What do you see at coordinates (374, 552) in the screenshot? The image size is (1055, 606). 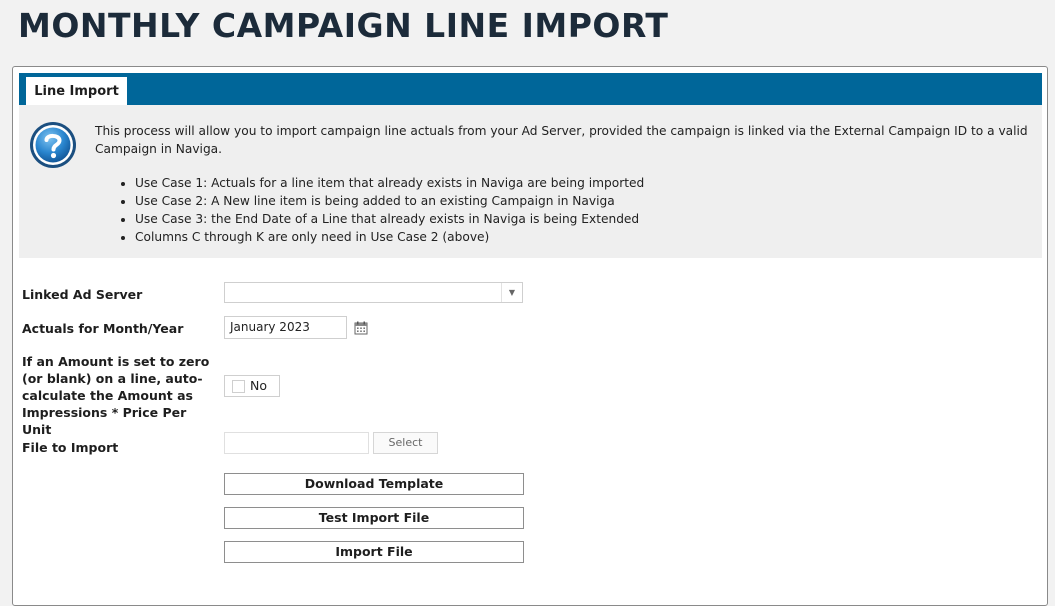 I see `import-file-button: Import File` at bounding box center [374, 552].